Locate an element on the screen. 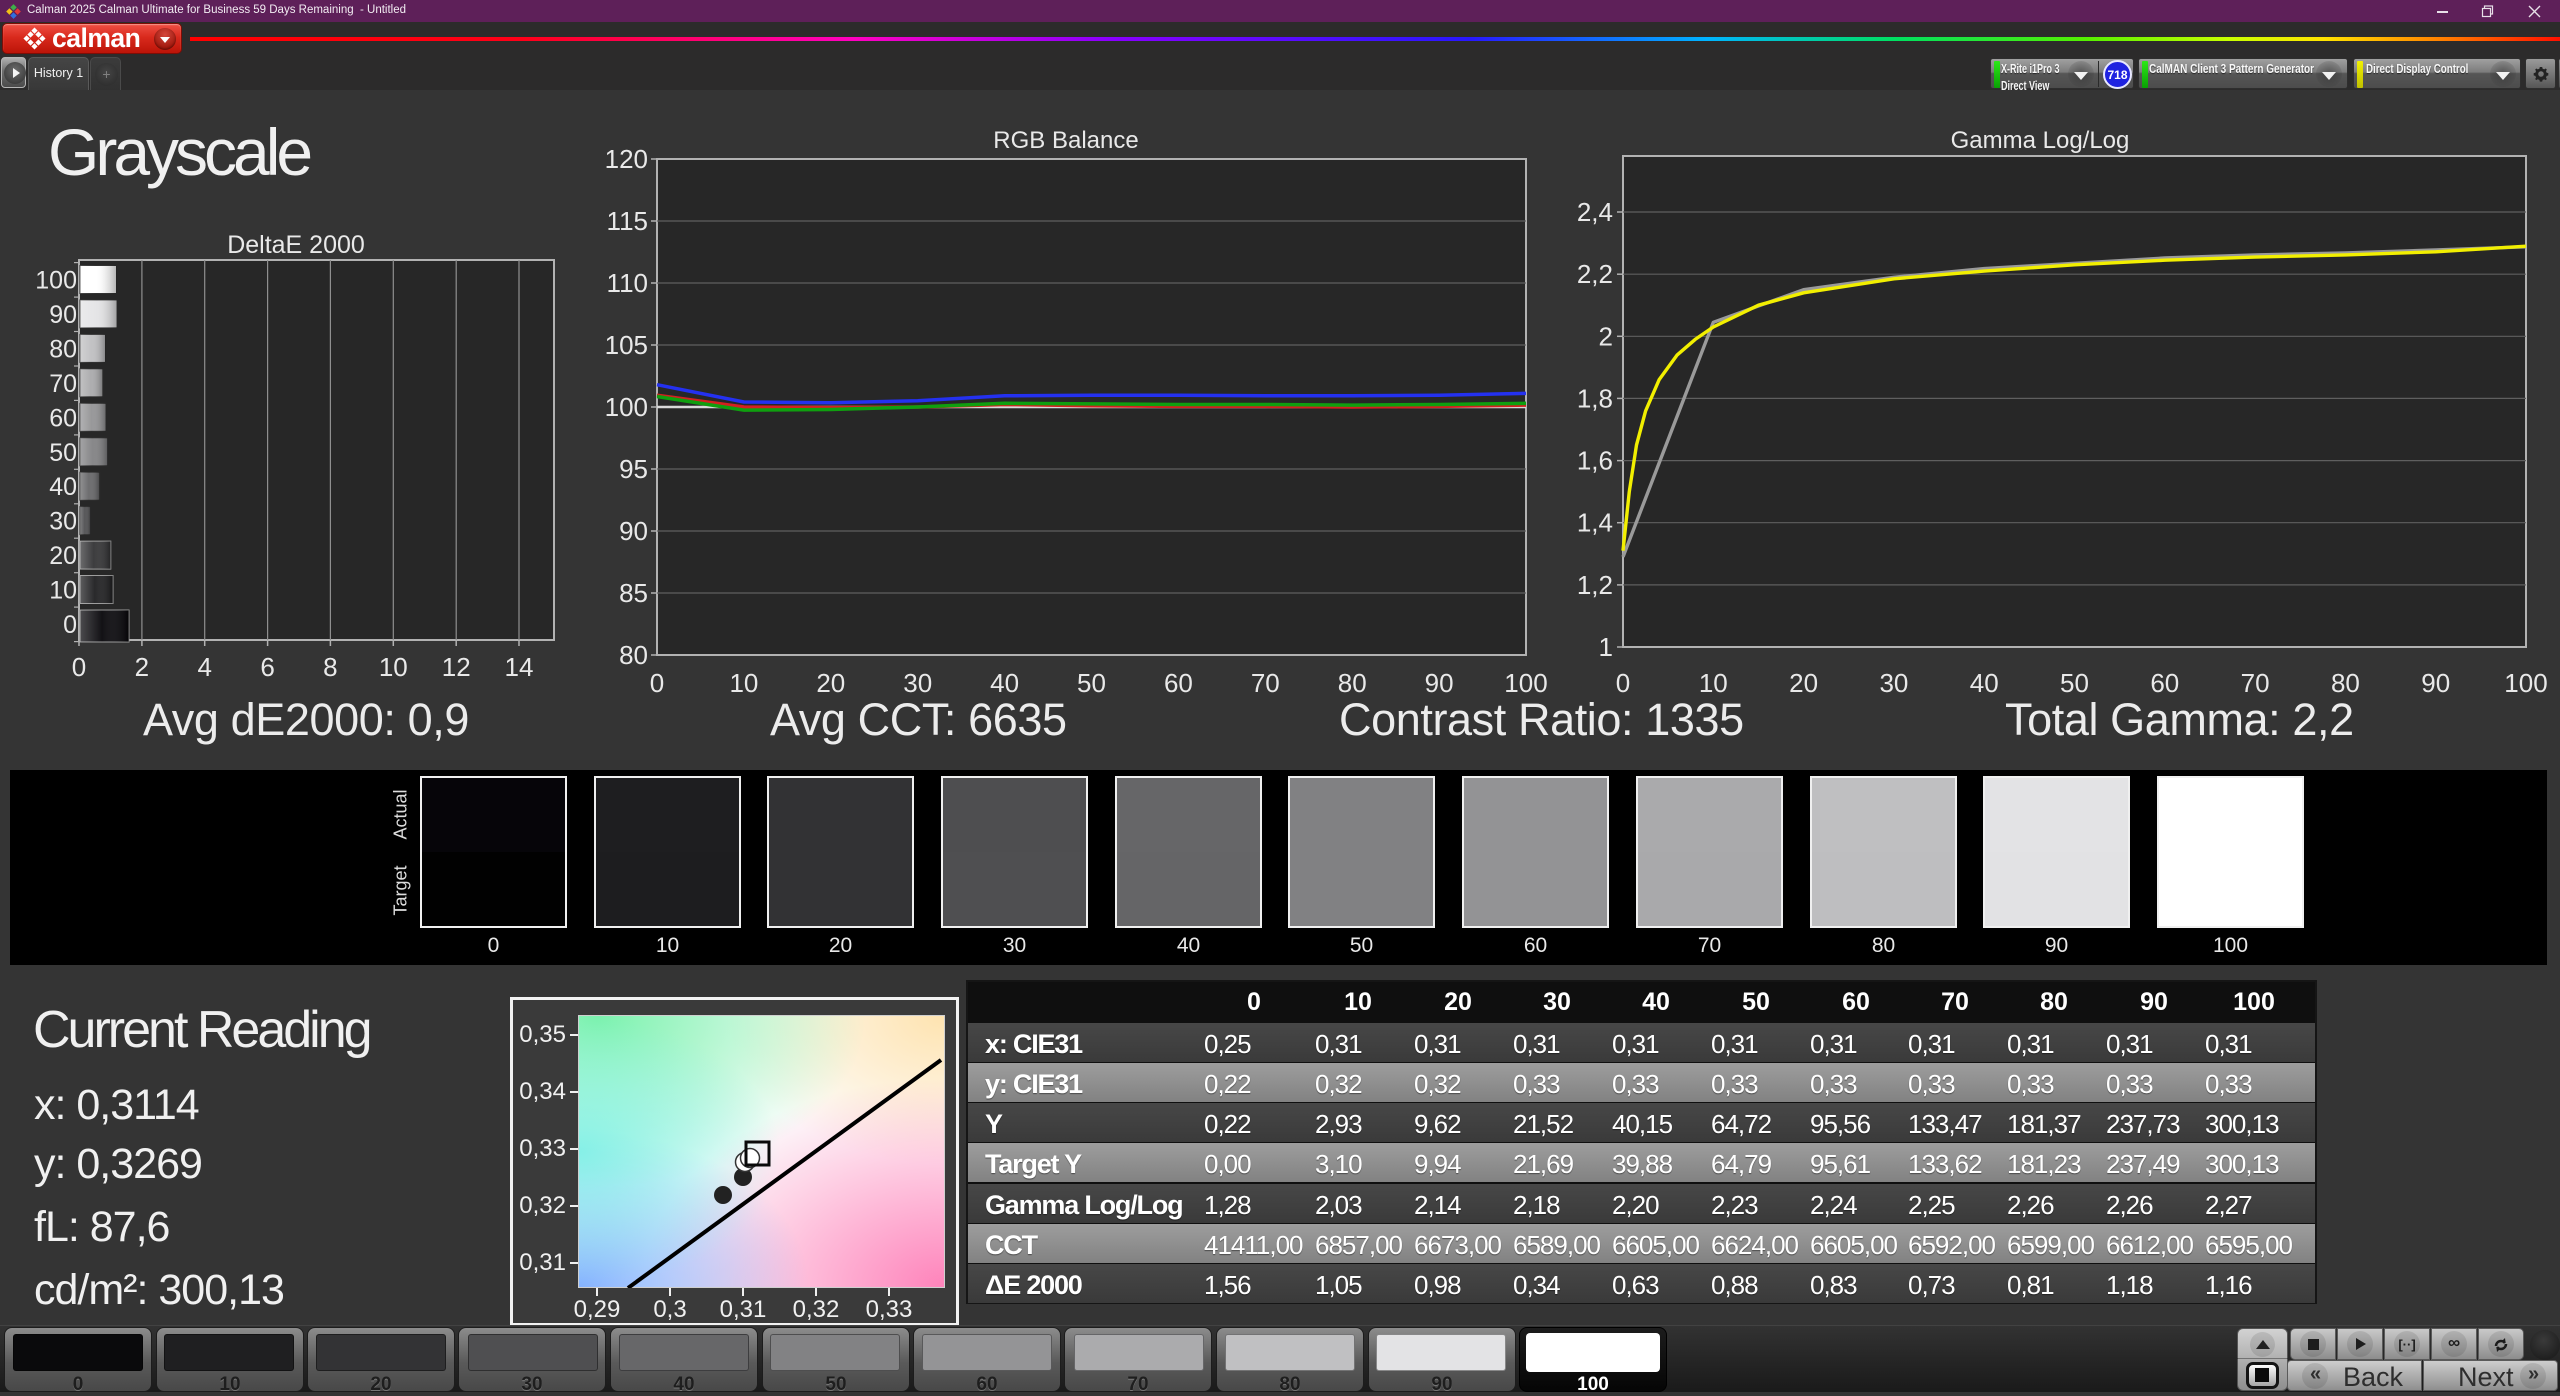 The image size is (2560, 1396). svg-text: 14 is located at coordinates (519, 667).